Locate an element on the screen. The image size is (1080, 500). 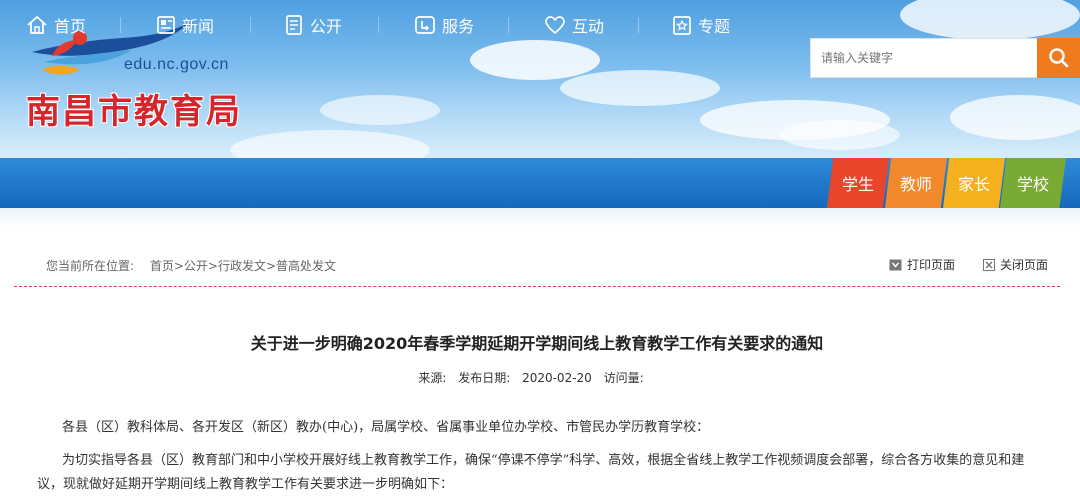
nav-item-label: 互动 is located at coordinates (588, 26).